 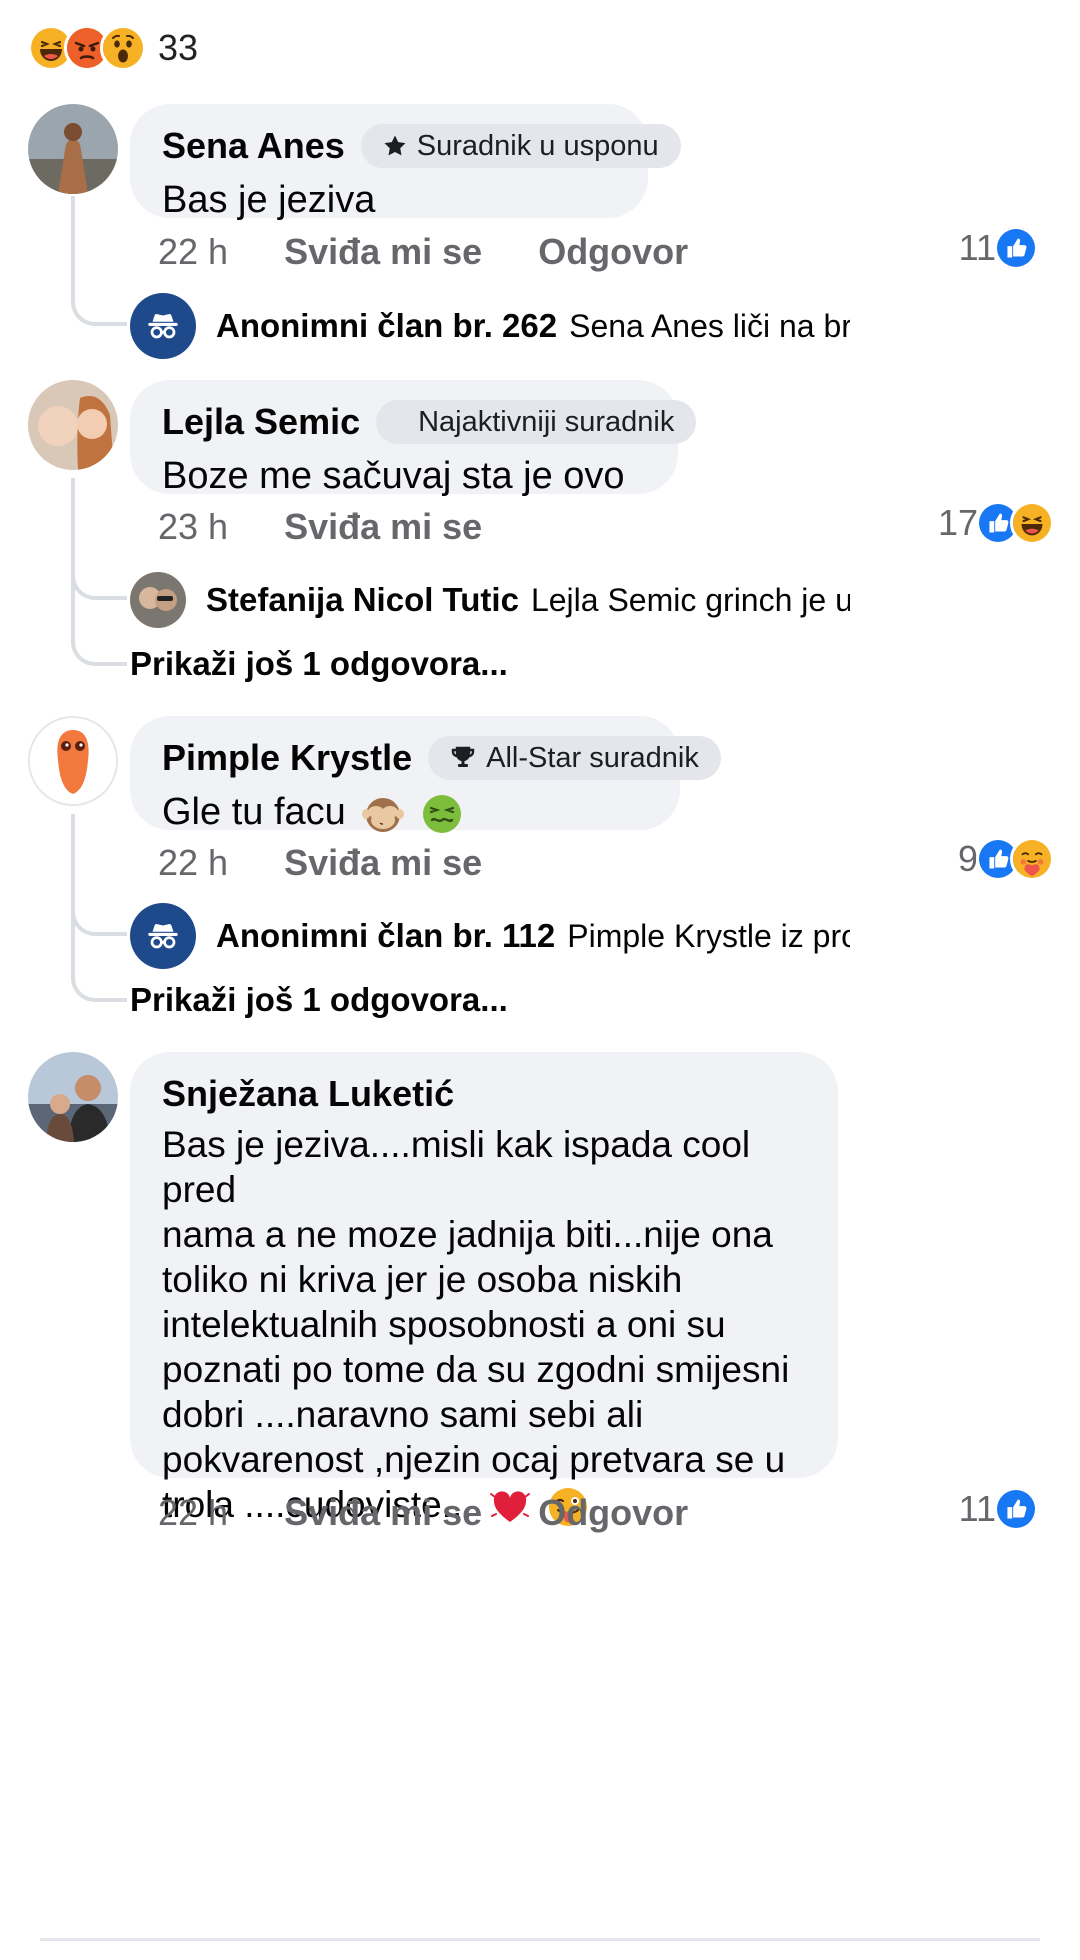 What do you see at coordinates (395, 146) in the screenshot?
I see `star-icon` at bounding box center [395, 146].